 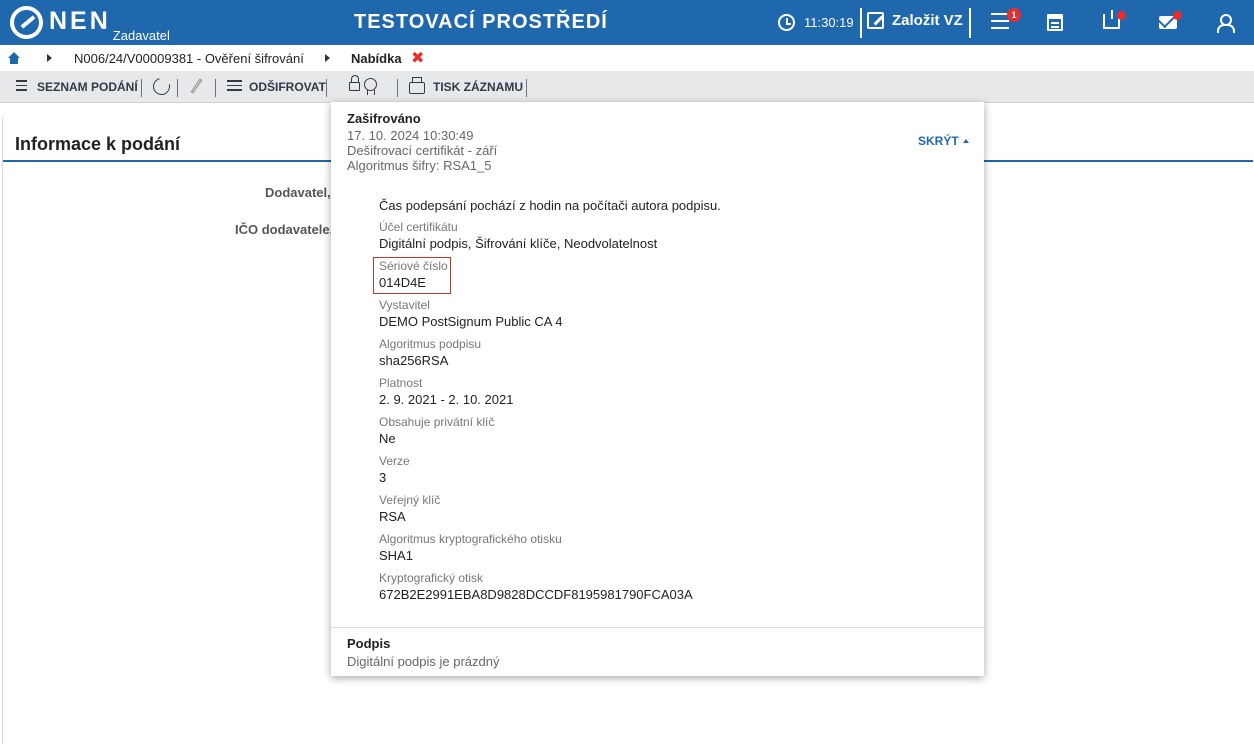 I want to click on detail-label: Algoritmus kryptografického otisku, so click(x=470, y=539).